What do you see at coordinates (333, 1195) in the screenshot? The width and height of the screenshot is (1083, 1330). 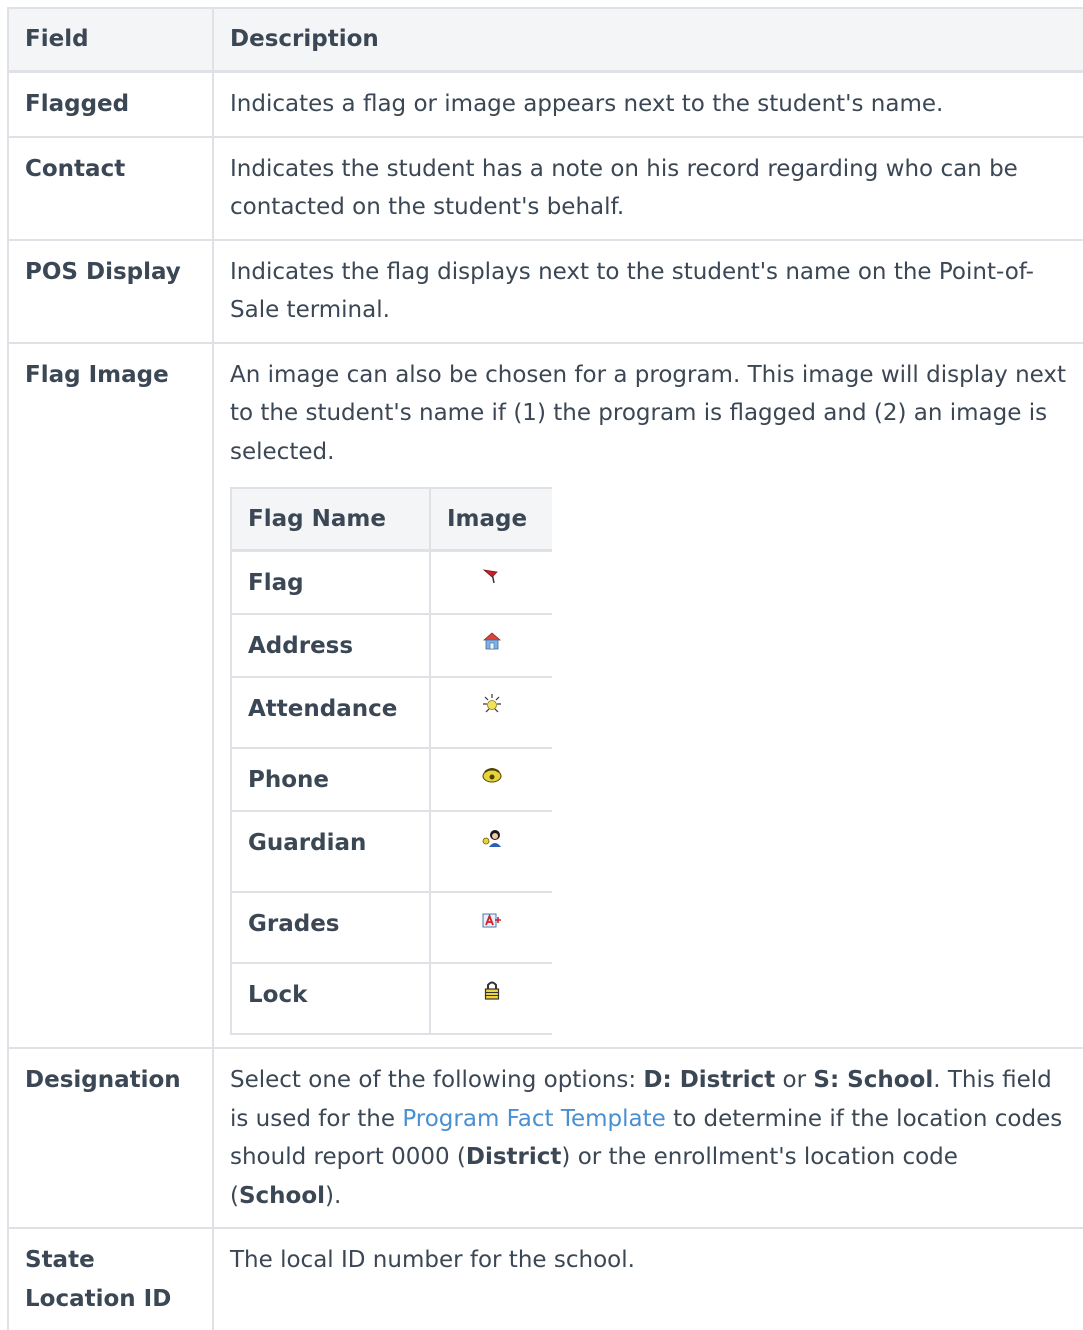 I see `description-text: ).` at bounding box center [333, 1195].